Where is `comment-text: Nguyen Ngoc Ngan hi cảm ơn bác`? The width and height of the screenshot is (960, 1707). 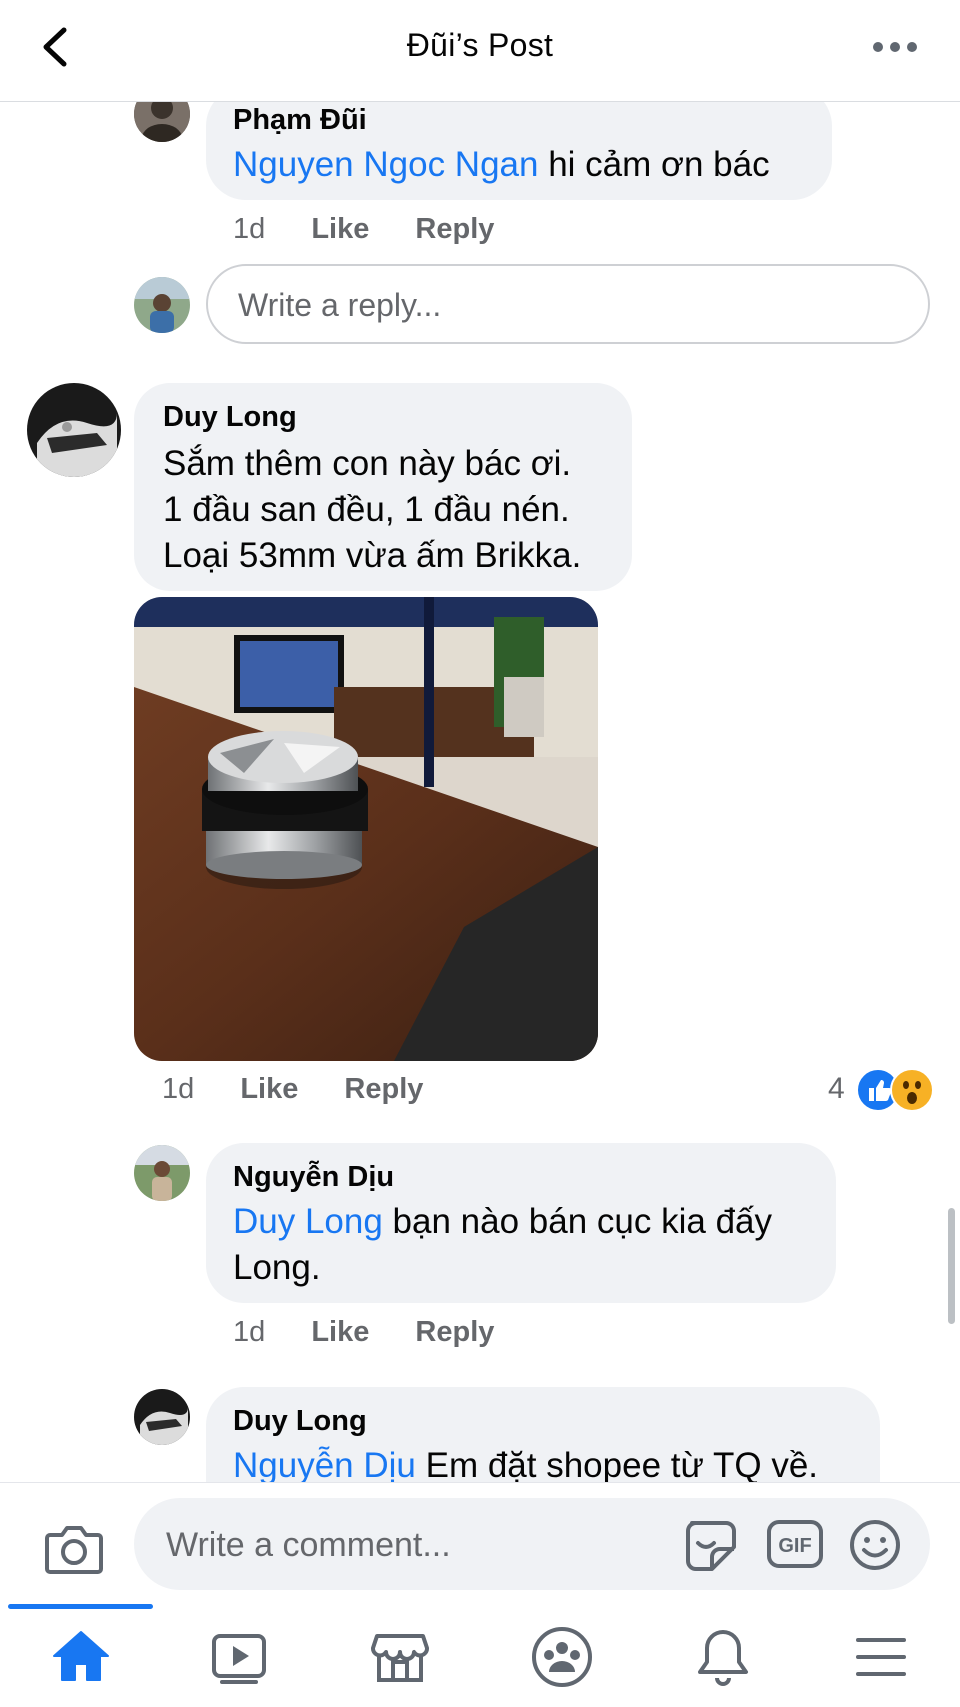 comment-text: Nguyen Ngoc Ngan hi cảm ơn bác is located at coordinates (501, 165).